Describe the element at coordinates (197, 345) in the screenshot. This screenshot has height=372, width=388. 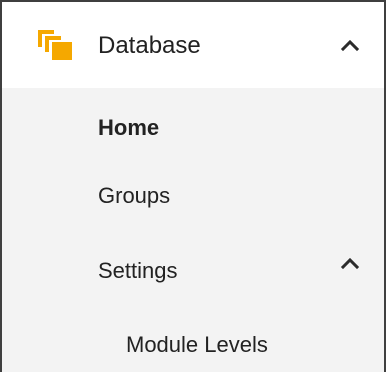
I see `sidebar-item-module-levels: Module Levels` at that location.